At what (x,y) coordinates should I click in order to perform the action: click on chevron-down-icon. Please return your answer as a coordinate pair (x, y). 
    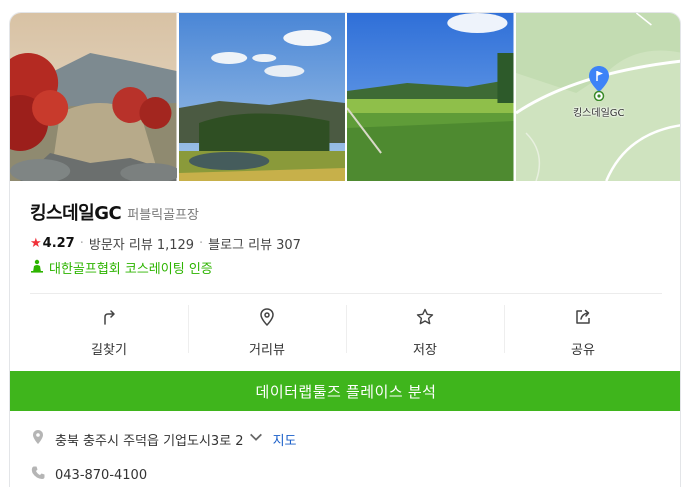
    Looking at the image, I should click on (258, 439).